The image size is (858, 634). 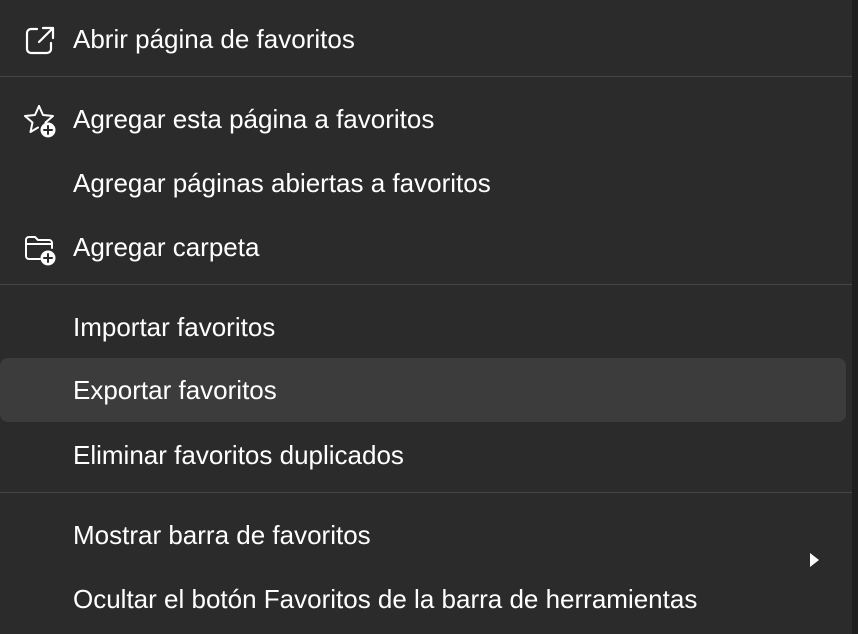 I want to click on menu-item-label: Eliminar favoritos duplicados, so click(x=238, y=455).